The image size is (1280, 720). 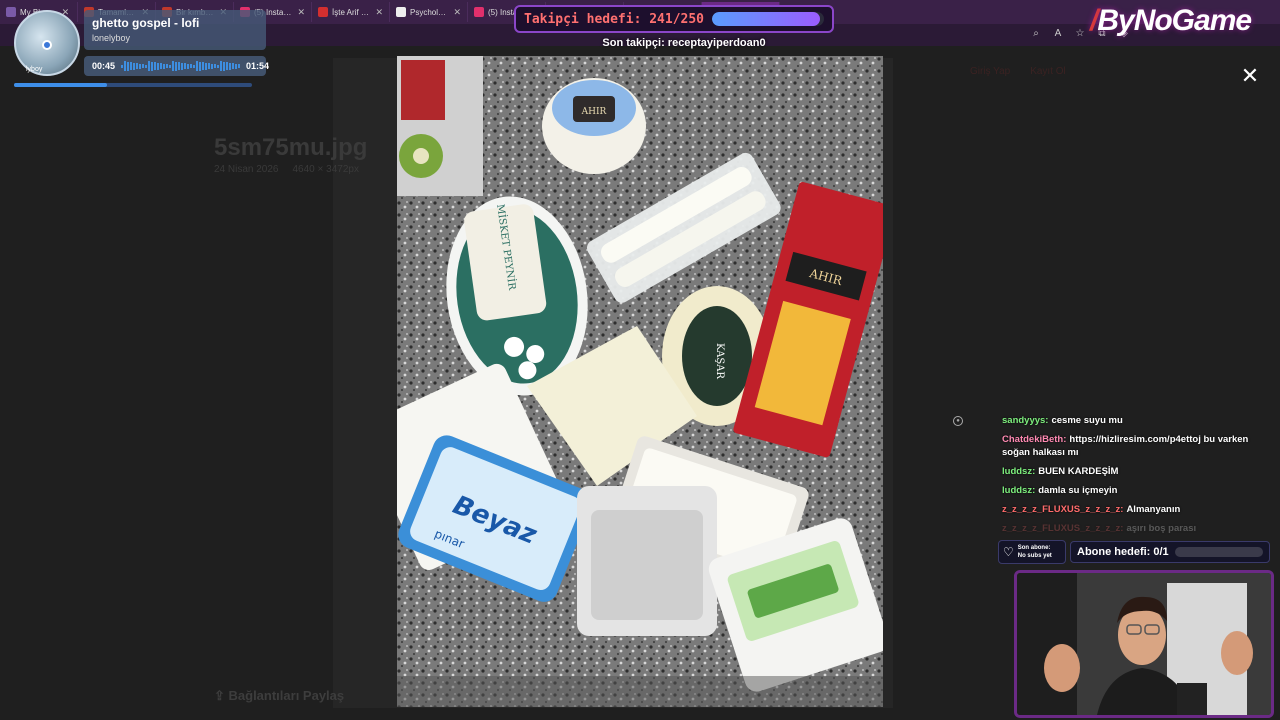 I want to click on last-sub-text: Son abone: No subs yet, so click(x=1035, y=552).